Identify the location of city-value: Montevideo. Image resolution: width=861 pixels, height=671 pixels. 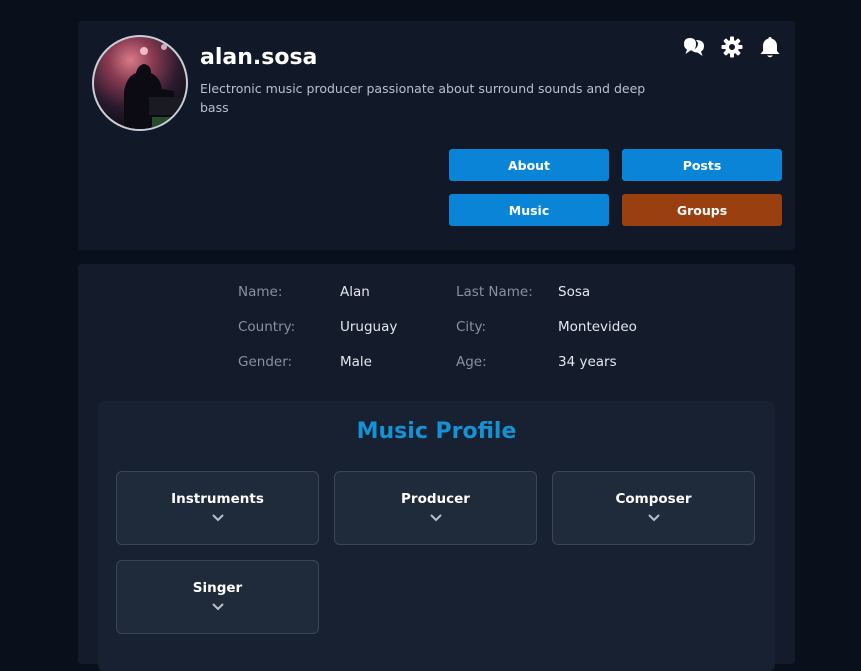
(597, 327).